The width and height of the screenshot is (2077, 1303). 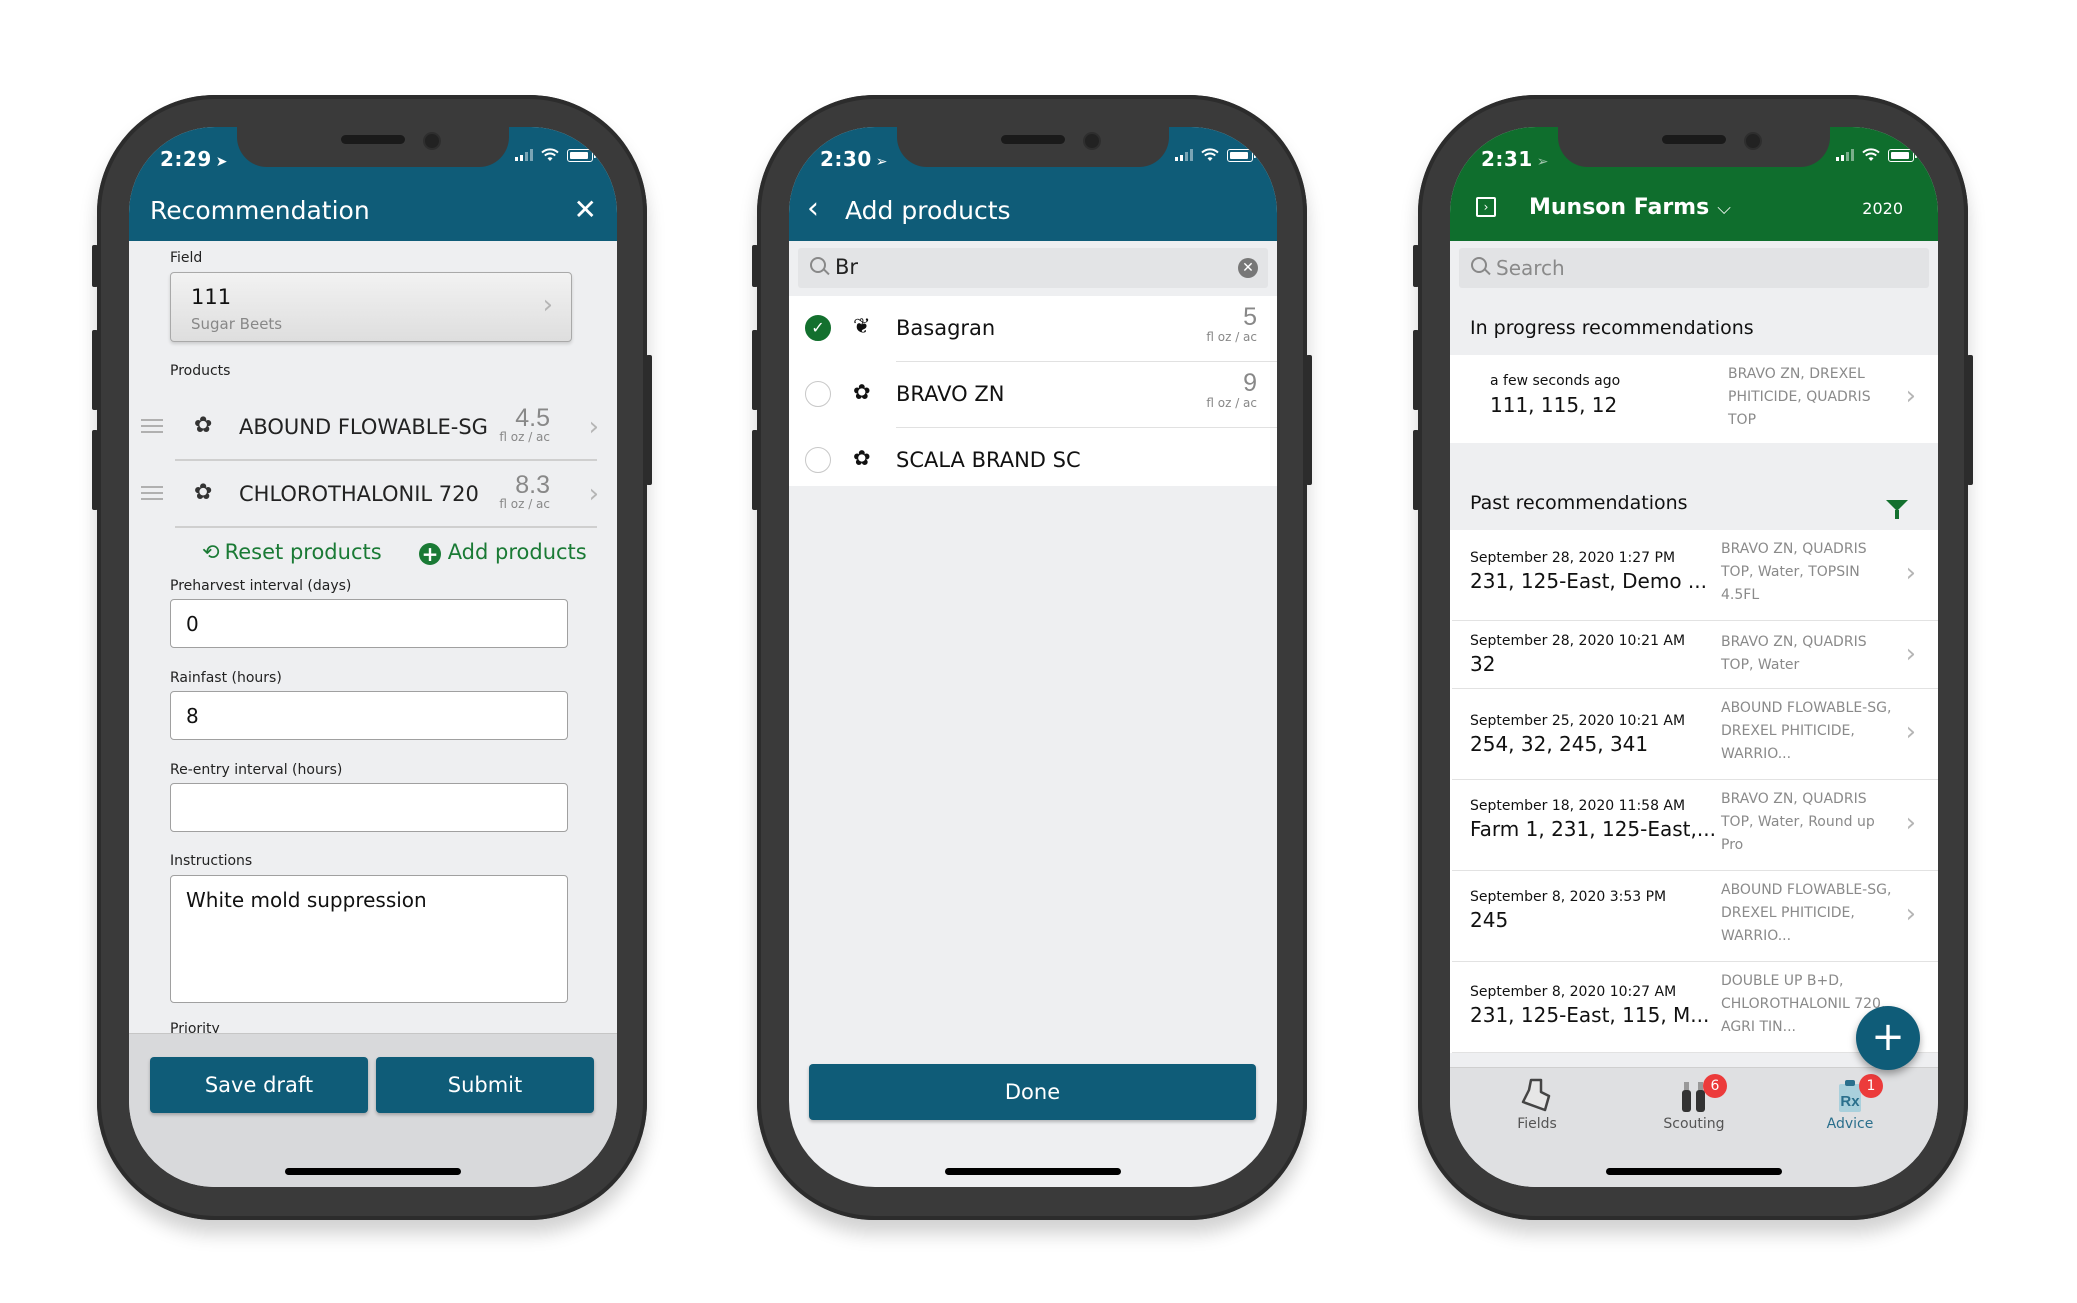 I want to click on season-year: 2020, so click(x=1882, y=208).